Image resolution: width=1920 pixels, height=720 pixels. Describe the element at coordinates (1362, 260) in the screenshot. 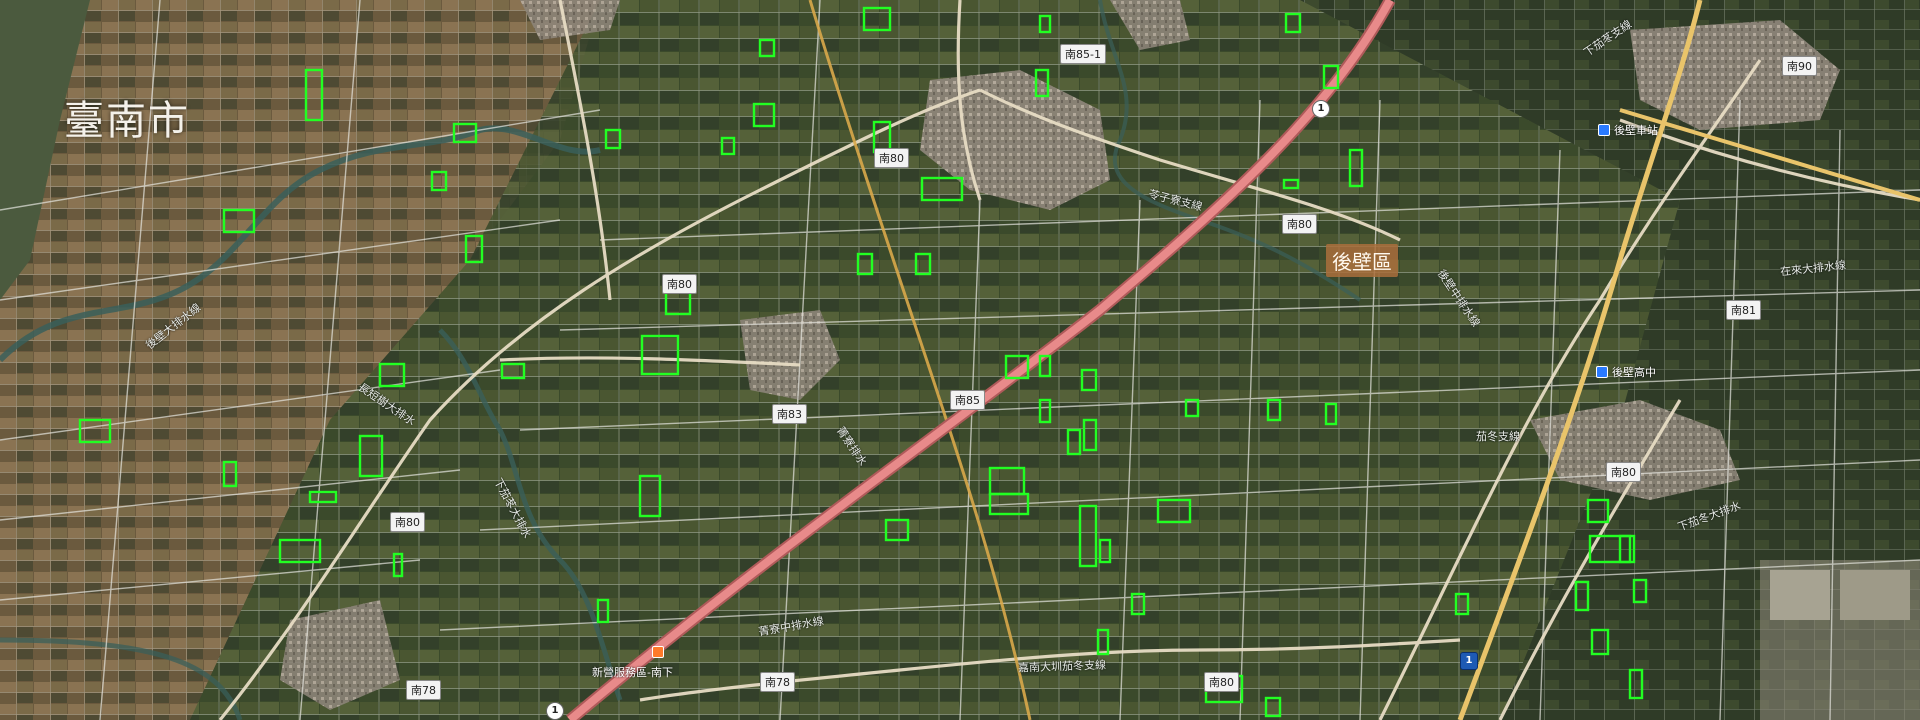

I see `district-name-label: 後壁區` at that location.